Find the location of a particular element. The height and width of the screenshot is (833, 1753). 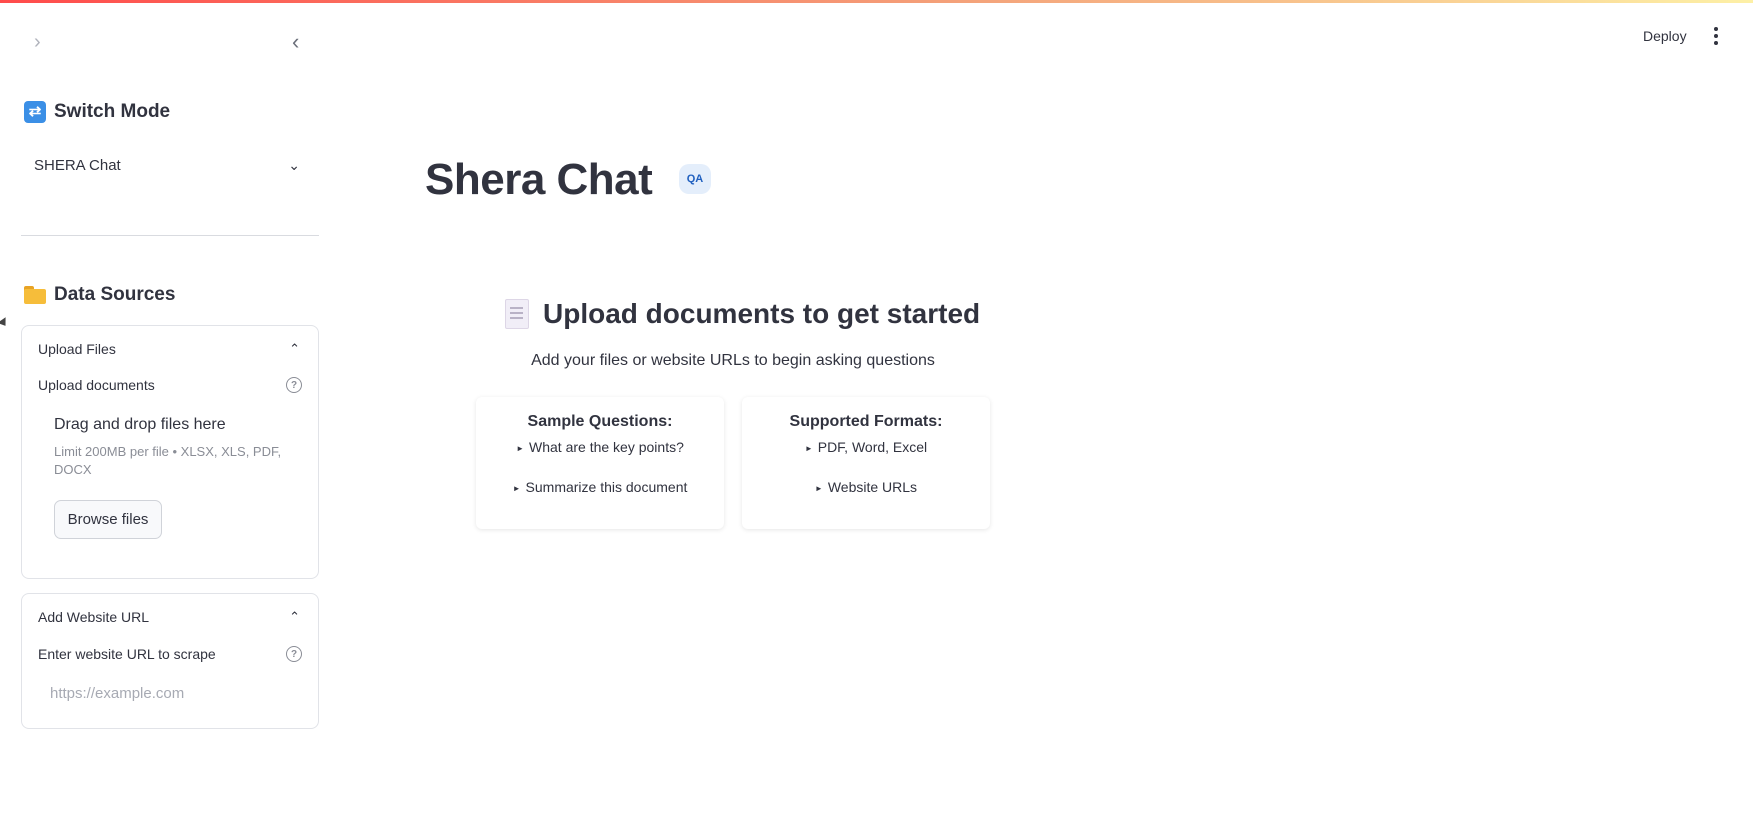

chevron-down-icon: ⌄ is located at coordinates (294, 164).